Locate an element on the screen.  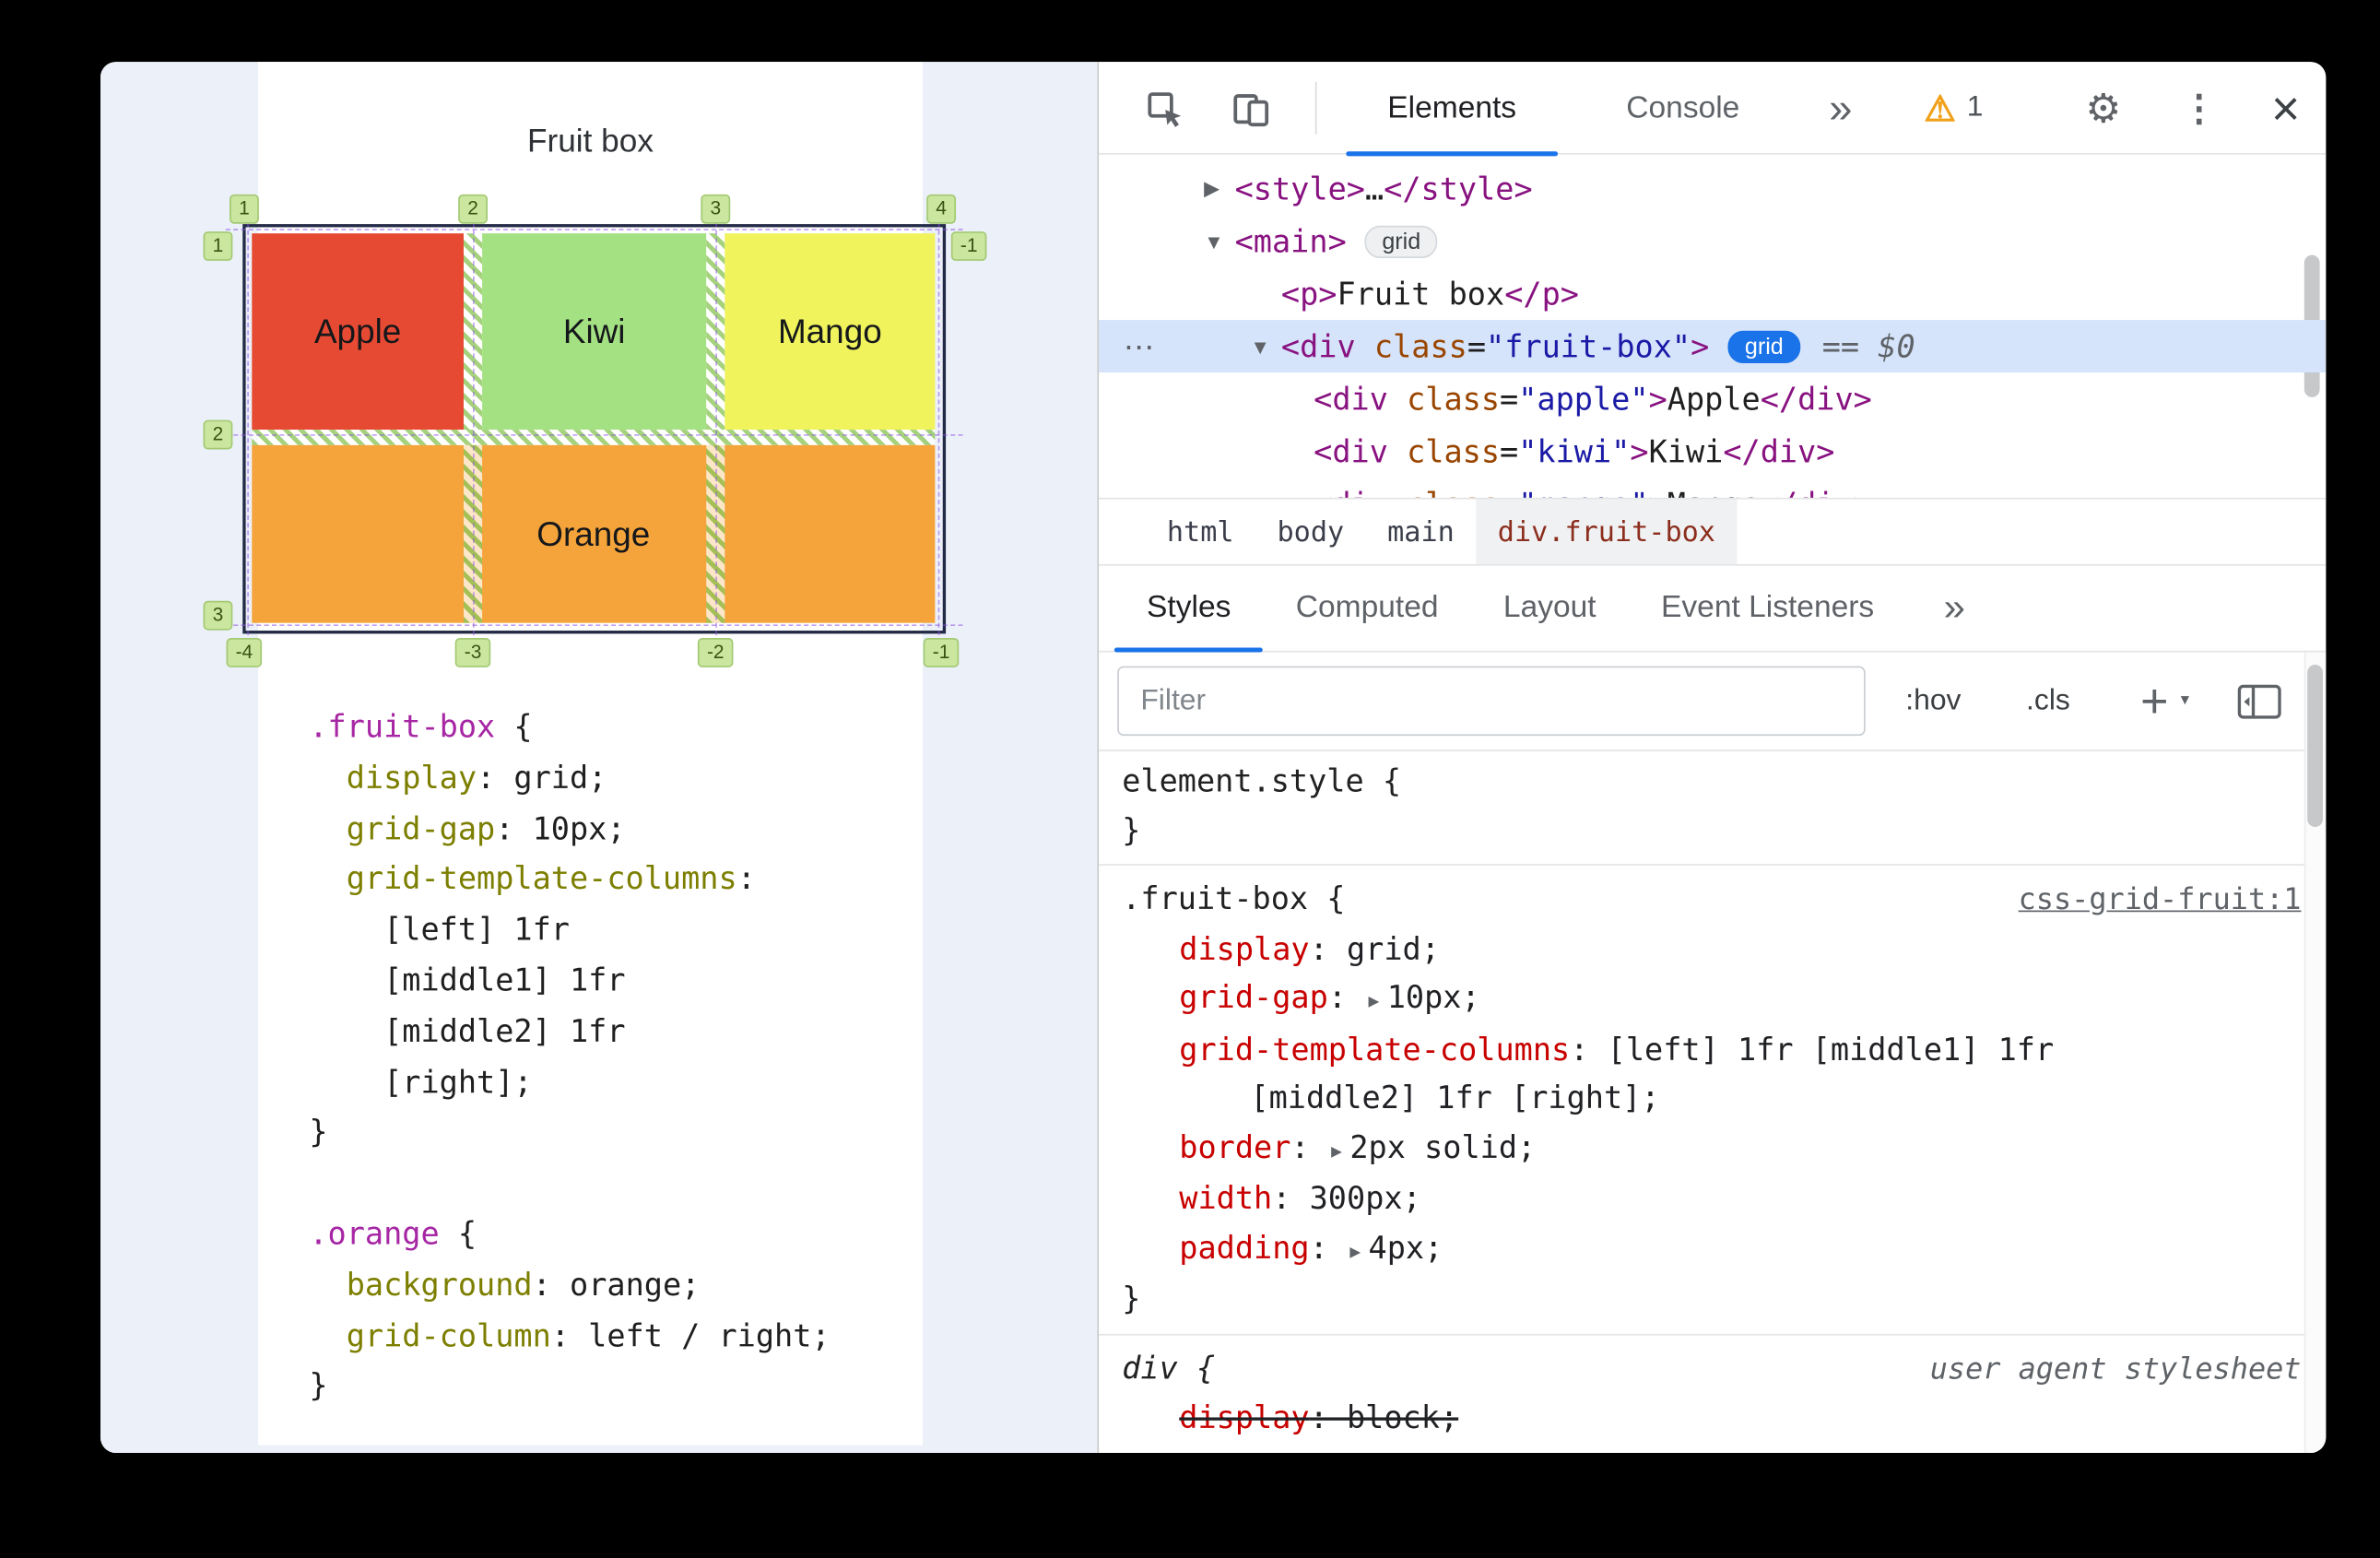
grid-line-number-bottom: -3 is located at coordinates (472, 652).